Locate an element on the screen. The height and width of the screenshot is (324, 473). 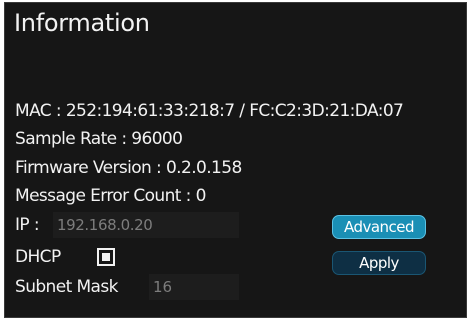
mac-value: 252:194:61:33:218:7 / FC:C2:3D:21:DA:07 is located at coordinates (234, 111).